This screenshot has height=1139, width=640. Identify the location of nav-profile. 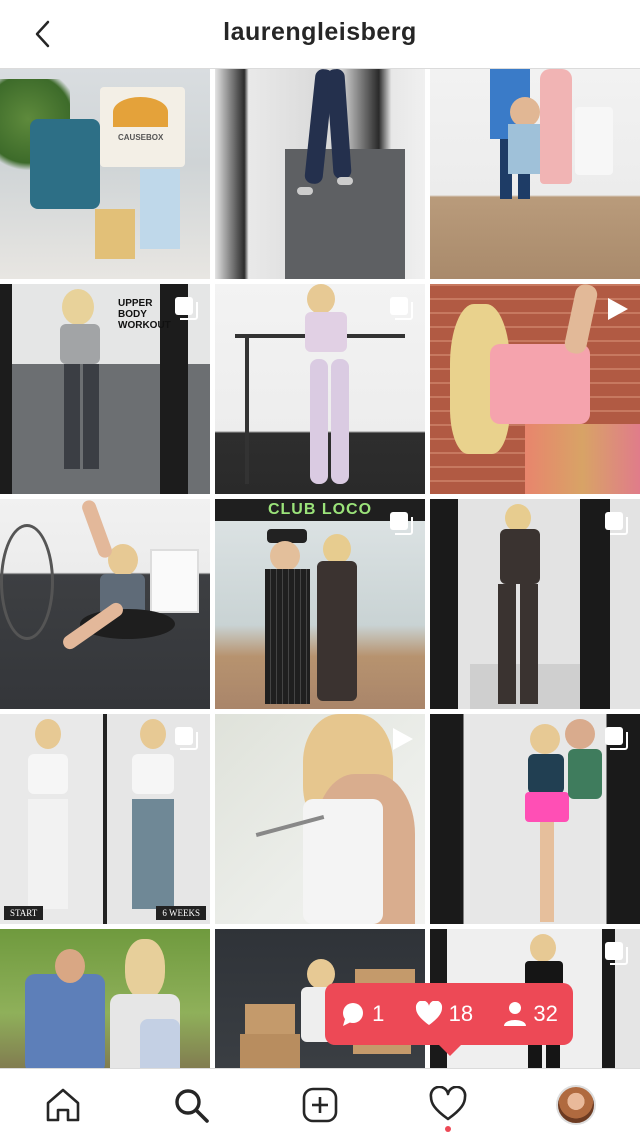
(576, 1105).